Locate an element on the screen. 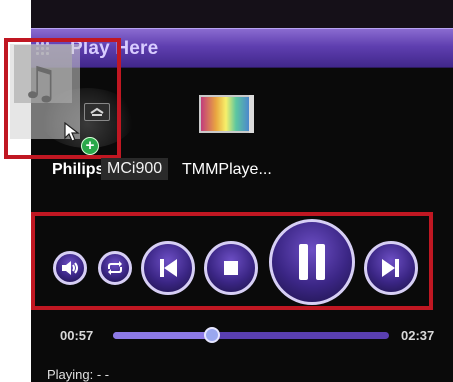 The image size is (453, 382). device-label-philips: Philips is located at coordinates (78, 169).